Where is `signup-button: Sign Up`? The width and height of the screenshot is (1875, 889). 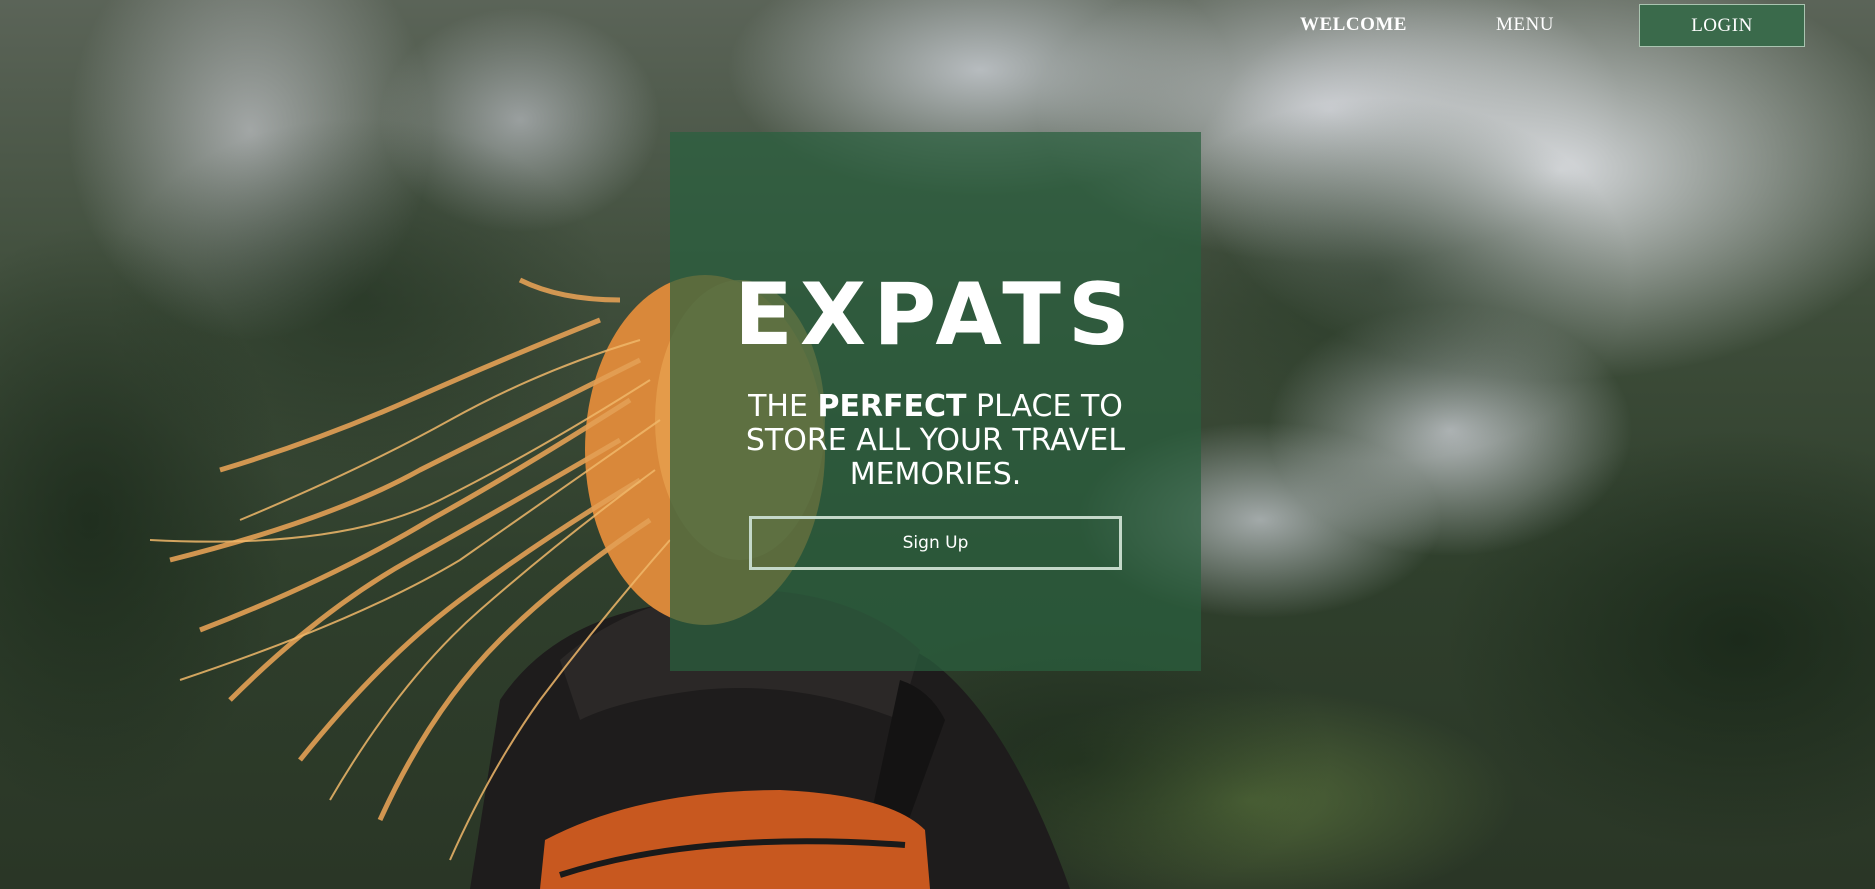
signup-button: Sign Up is located at coordinates (935, 543).